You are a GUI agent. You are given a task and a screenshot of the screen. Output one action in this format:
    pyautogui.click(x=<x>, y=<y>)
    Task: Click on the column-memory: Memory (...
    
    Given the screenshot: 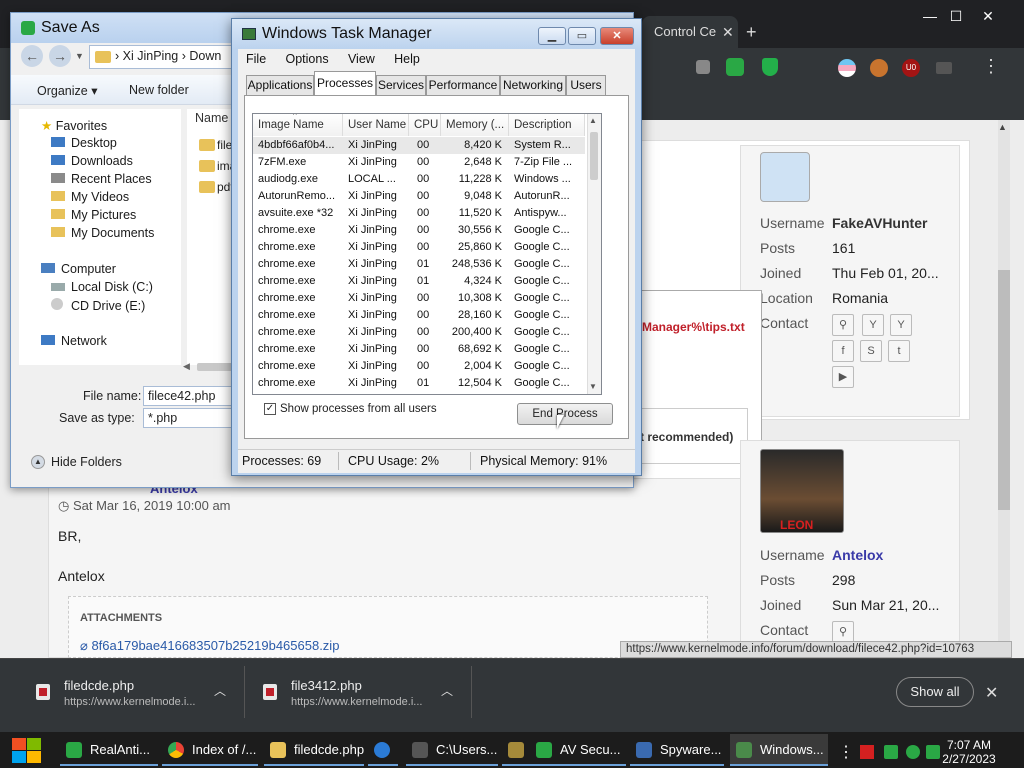 What is the action you would take?
    pyautogui.click(x=475, y=125)
    